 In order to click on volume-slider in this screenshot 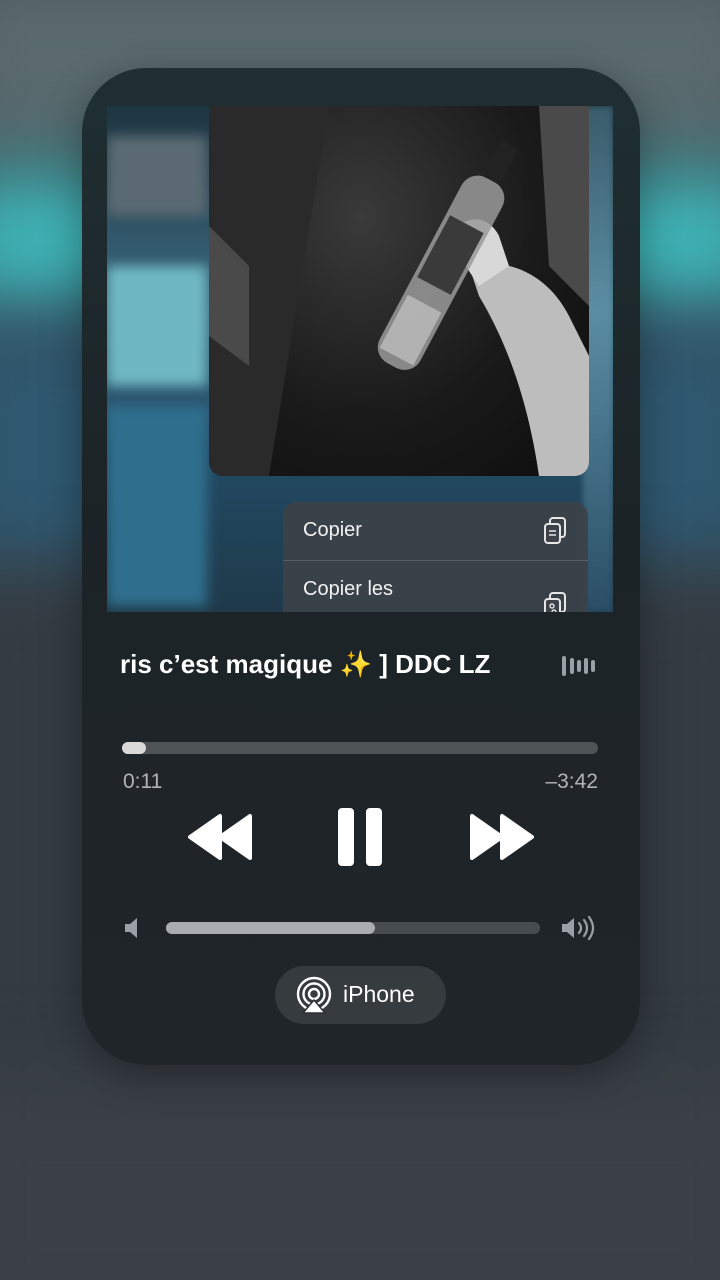, I will do `click(353, 928)`.